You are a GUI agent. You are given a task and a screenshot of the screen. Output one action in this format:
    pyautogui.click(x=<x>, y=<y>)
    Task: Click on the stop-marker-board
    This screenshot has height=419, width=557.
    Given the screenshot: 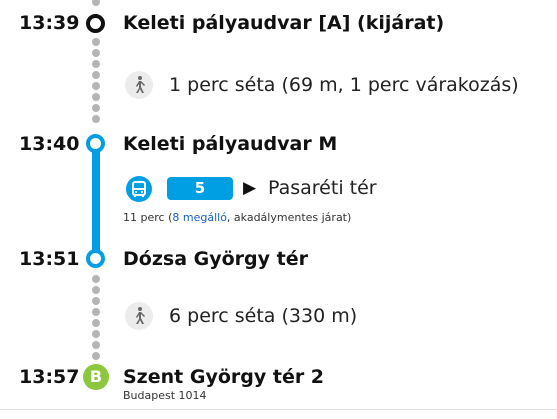 What is the action you would take?
    pyautogui.click(x=95, y=143)
    